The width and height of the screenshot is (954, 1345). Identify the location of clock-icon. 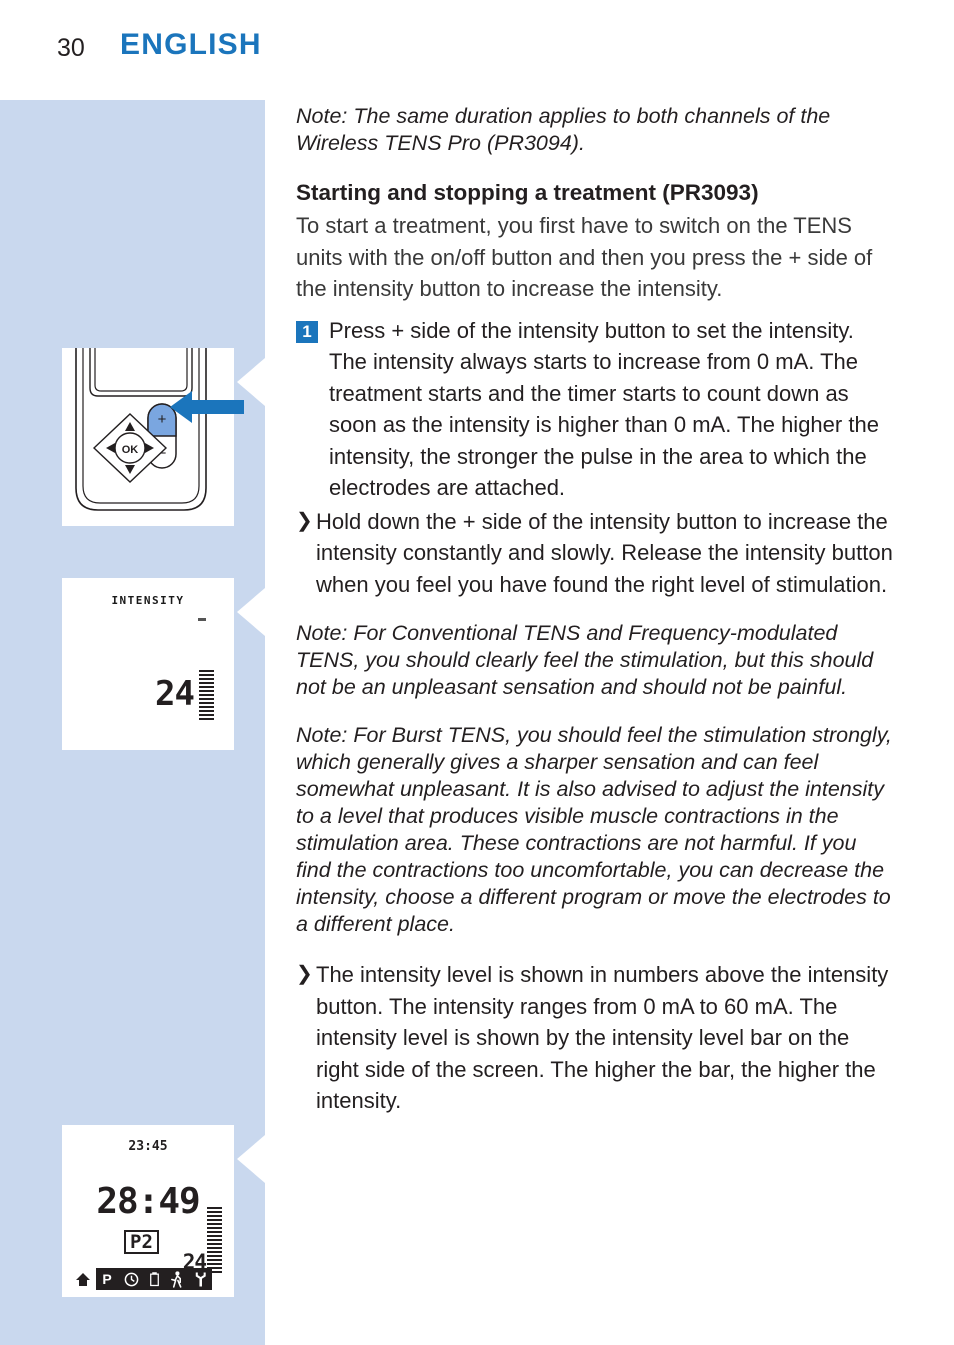
(131, 1279).